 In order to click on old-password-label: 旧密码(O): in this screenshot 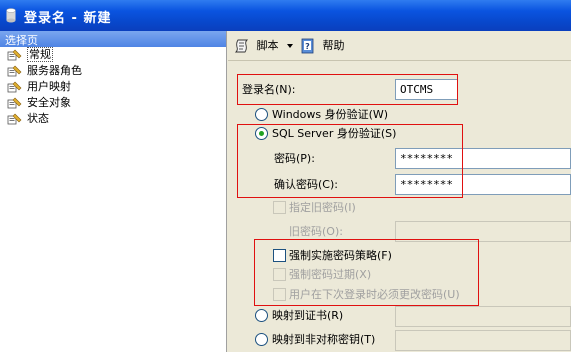, I will do `click(316, 231)`.